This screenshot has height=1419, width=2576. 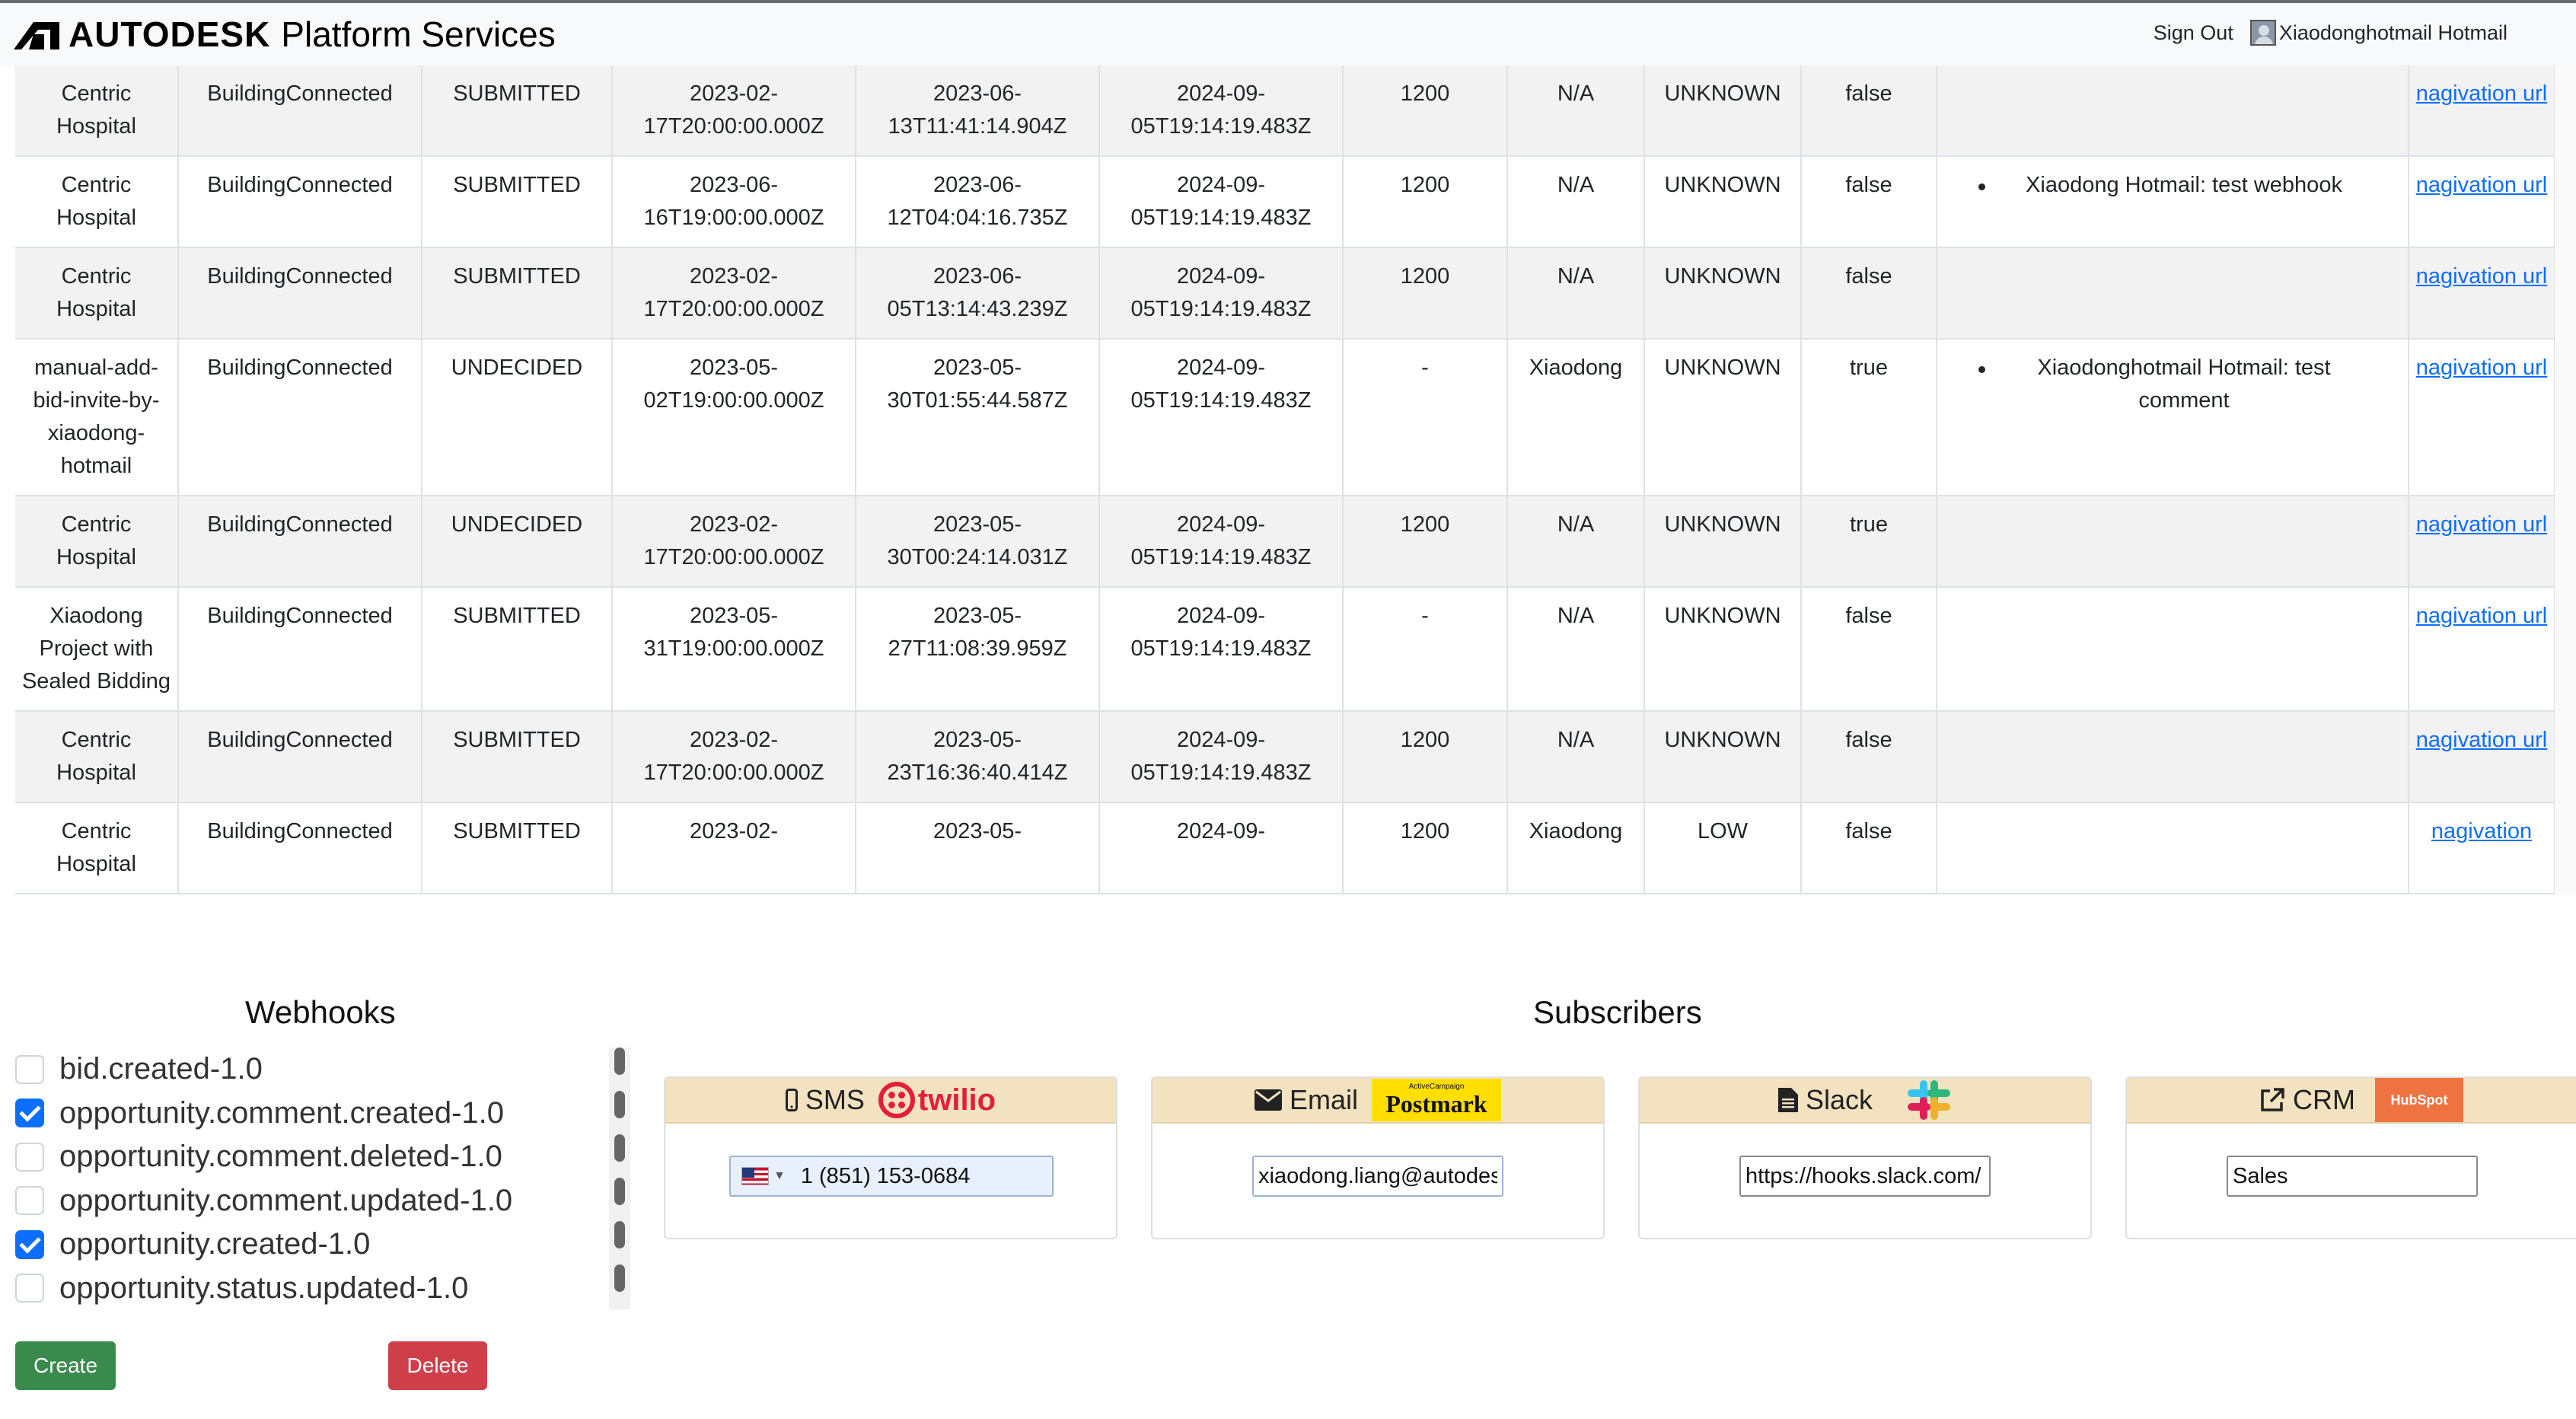 I want to click on webhooks-title: Webhooks, so click(x=320, y=1012).